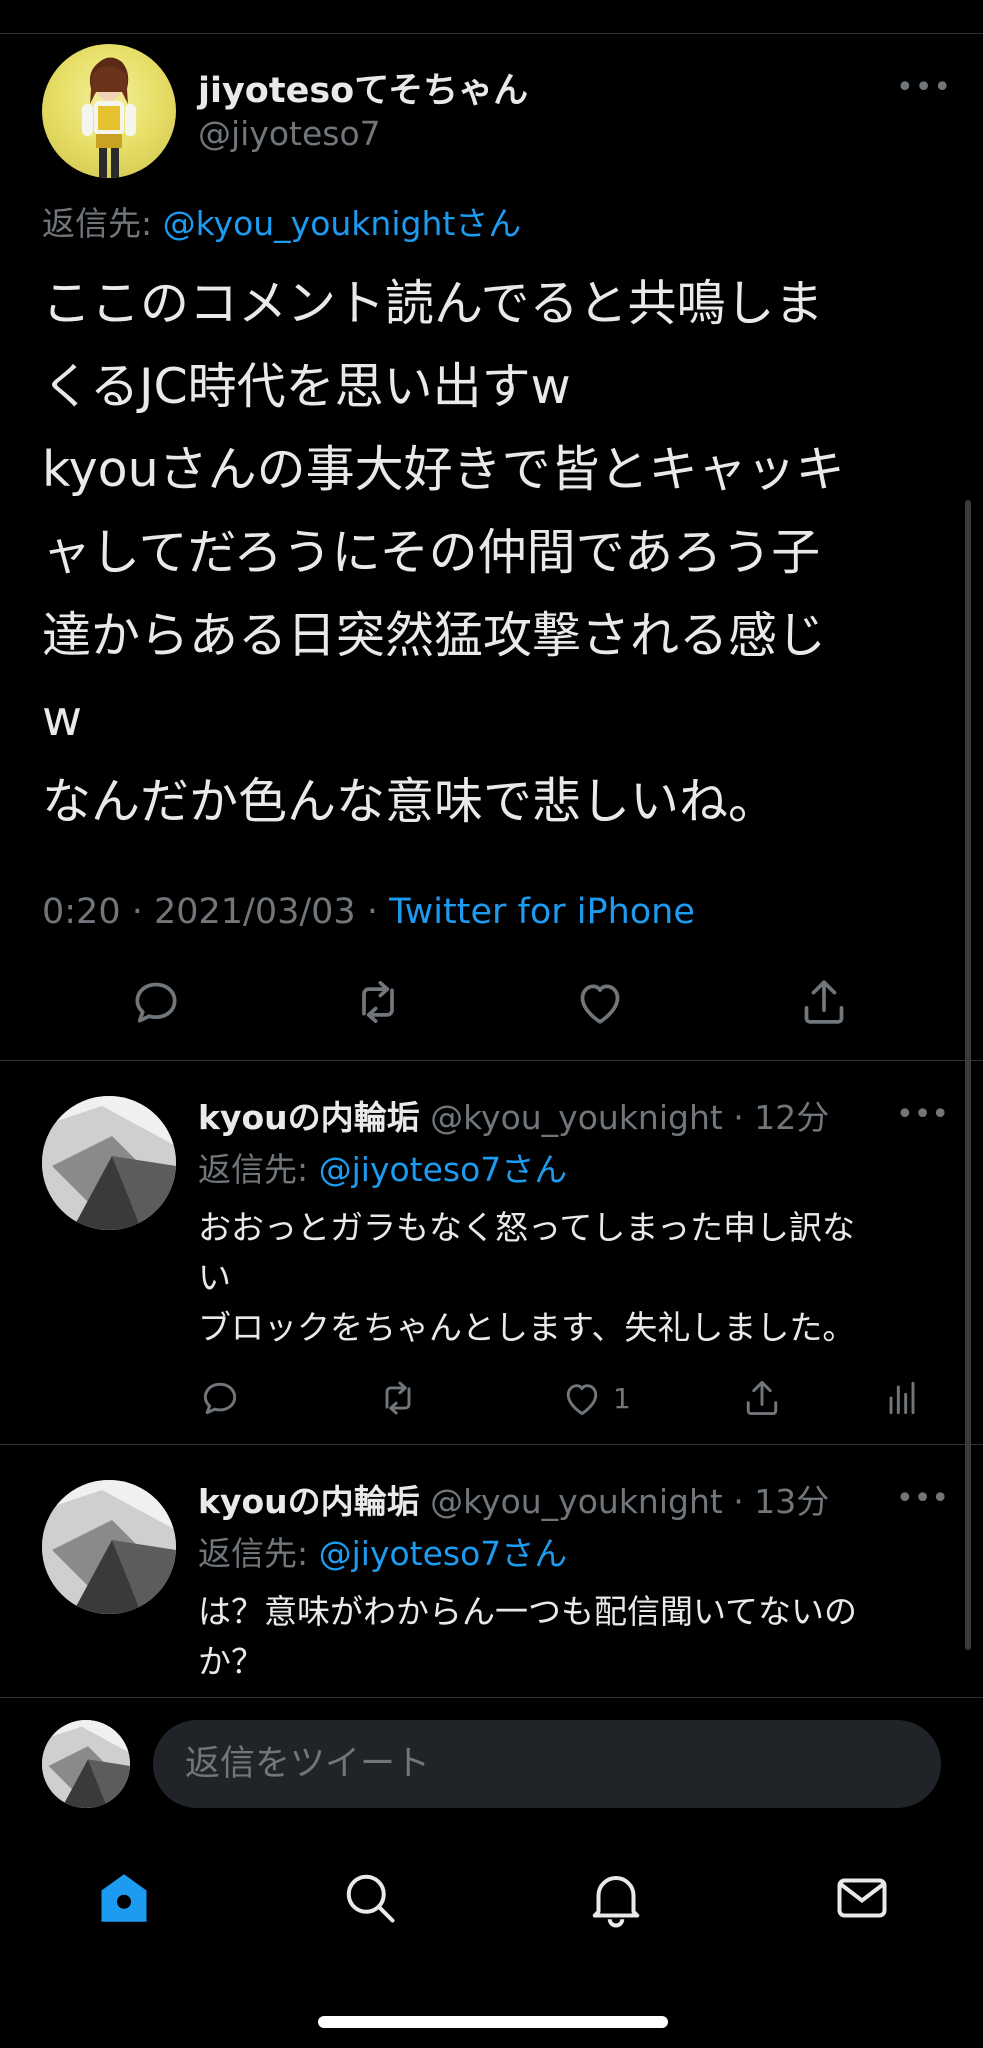 This screenshot has height=2048, width=983. Describe the element at coordinates (862, 1898) in the screenshot. I see `mail-icon` at that location.